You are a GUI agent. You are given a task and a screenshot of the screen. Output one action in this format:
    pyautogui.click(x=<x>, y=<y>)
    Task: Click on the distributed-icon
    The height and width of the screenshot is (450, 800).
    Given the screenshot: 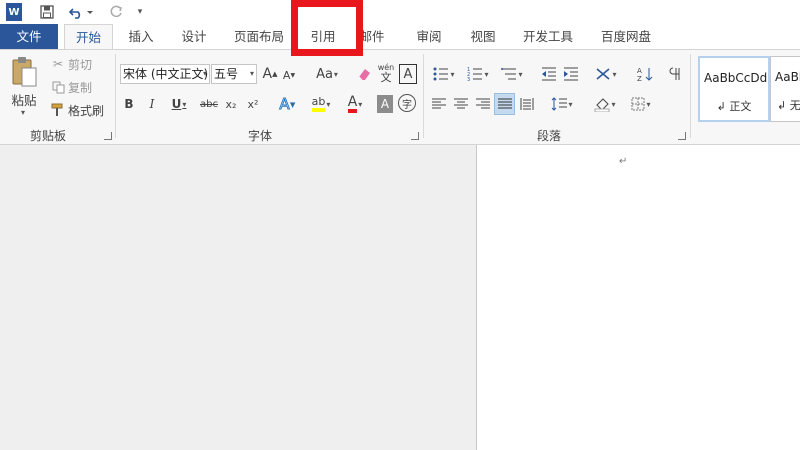 What is the action you would take?
    pyautogui.click(x=527, y=104)
    